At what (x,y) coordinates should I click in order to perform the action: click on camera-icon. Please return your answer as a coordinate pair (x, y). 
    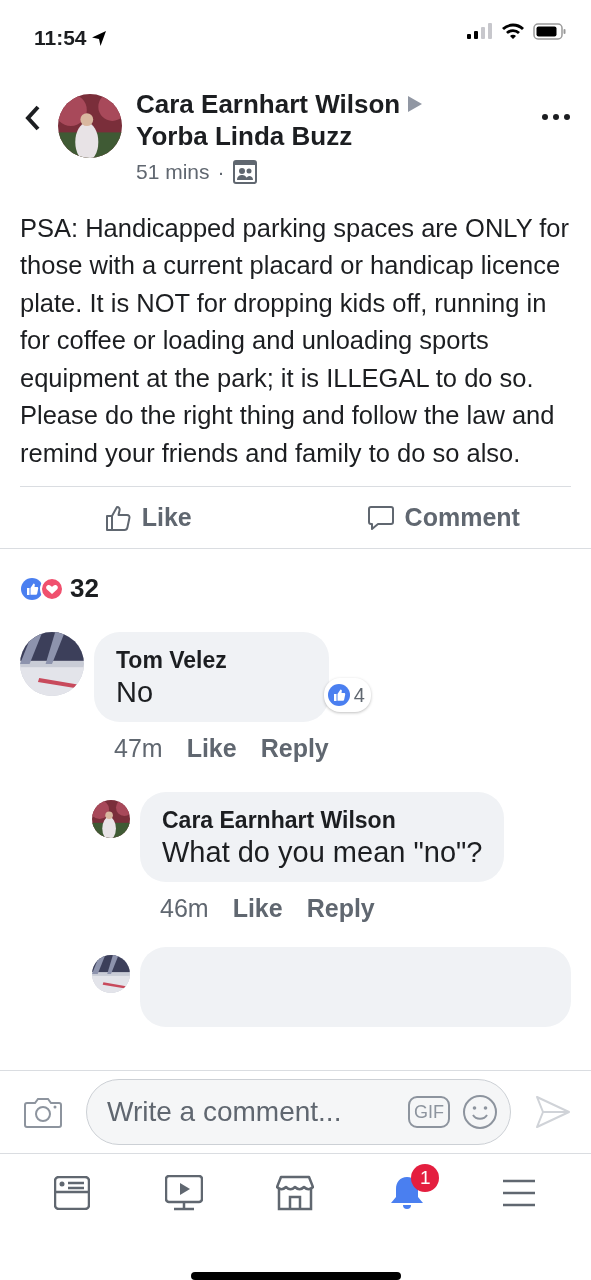
    Looking at the image, I should click on (43, 1112).